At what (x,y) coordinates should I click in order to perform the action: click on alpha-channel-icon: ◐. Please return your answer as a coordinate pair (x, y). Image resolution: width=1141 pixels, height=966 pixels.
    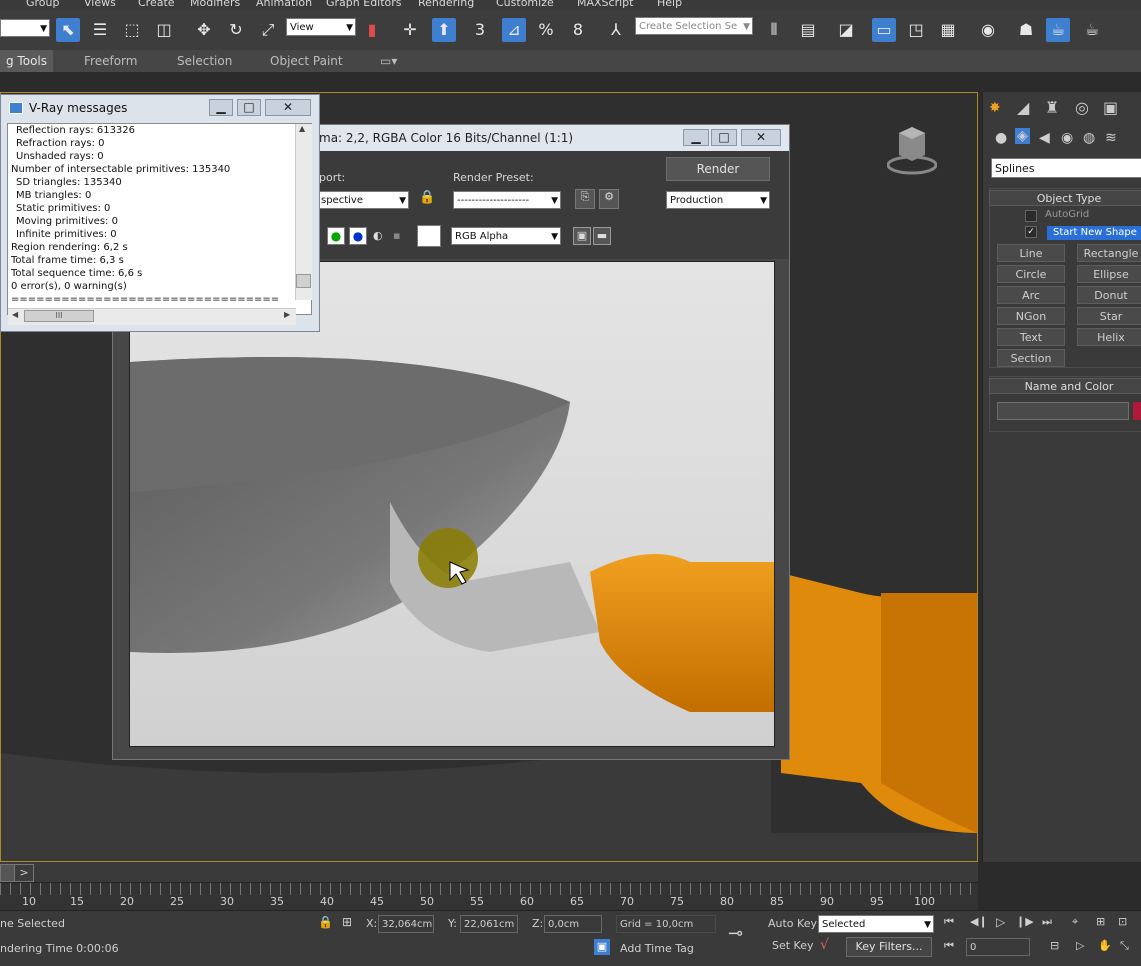
    Looking at the image, I should click on (378, 235).